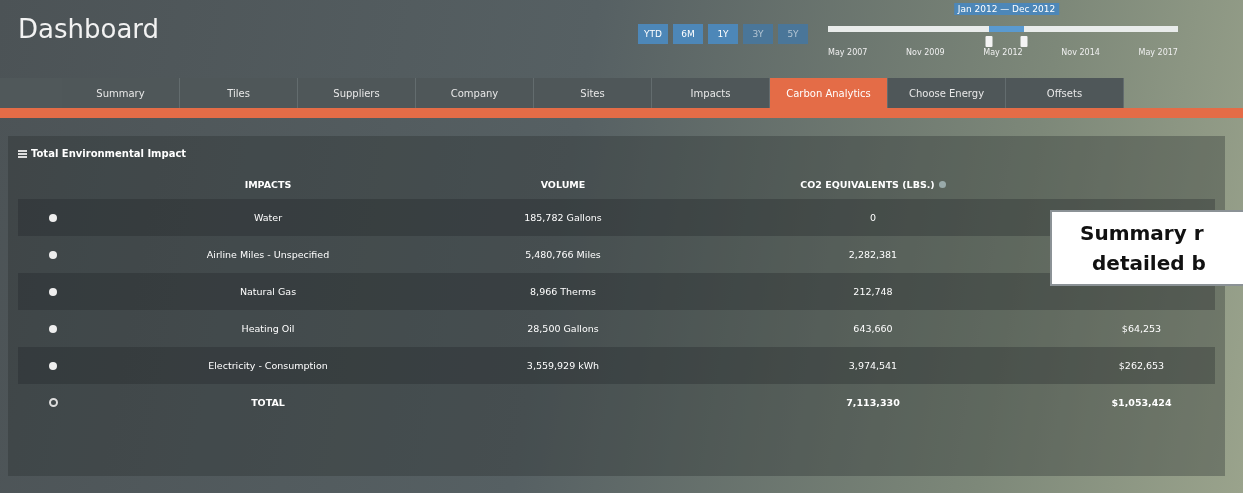  What do you see at coordinates (563, 291) in the screenshot?
I see `table-cell-text: 8,966 Therms` at bounding box center [563, 291].